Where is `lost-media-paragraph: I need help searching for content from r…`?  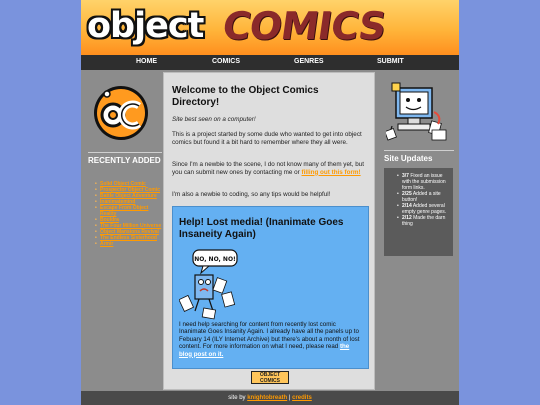
lost-media-paragraph: I need help searching for content from r… is located at coordinates (271, 339).